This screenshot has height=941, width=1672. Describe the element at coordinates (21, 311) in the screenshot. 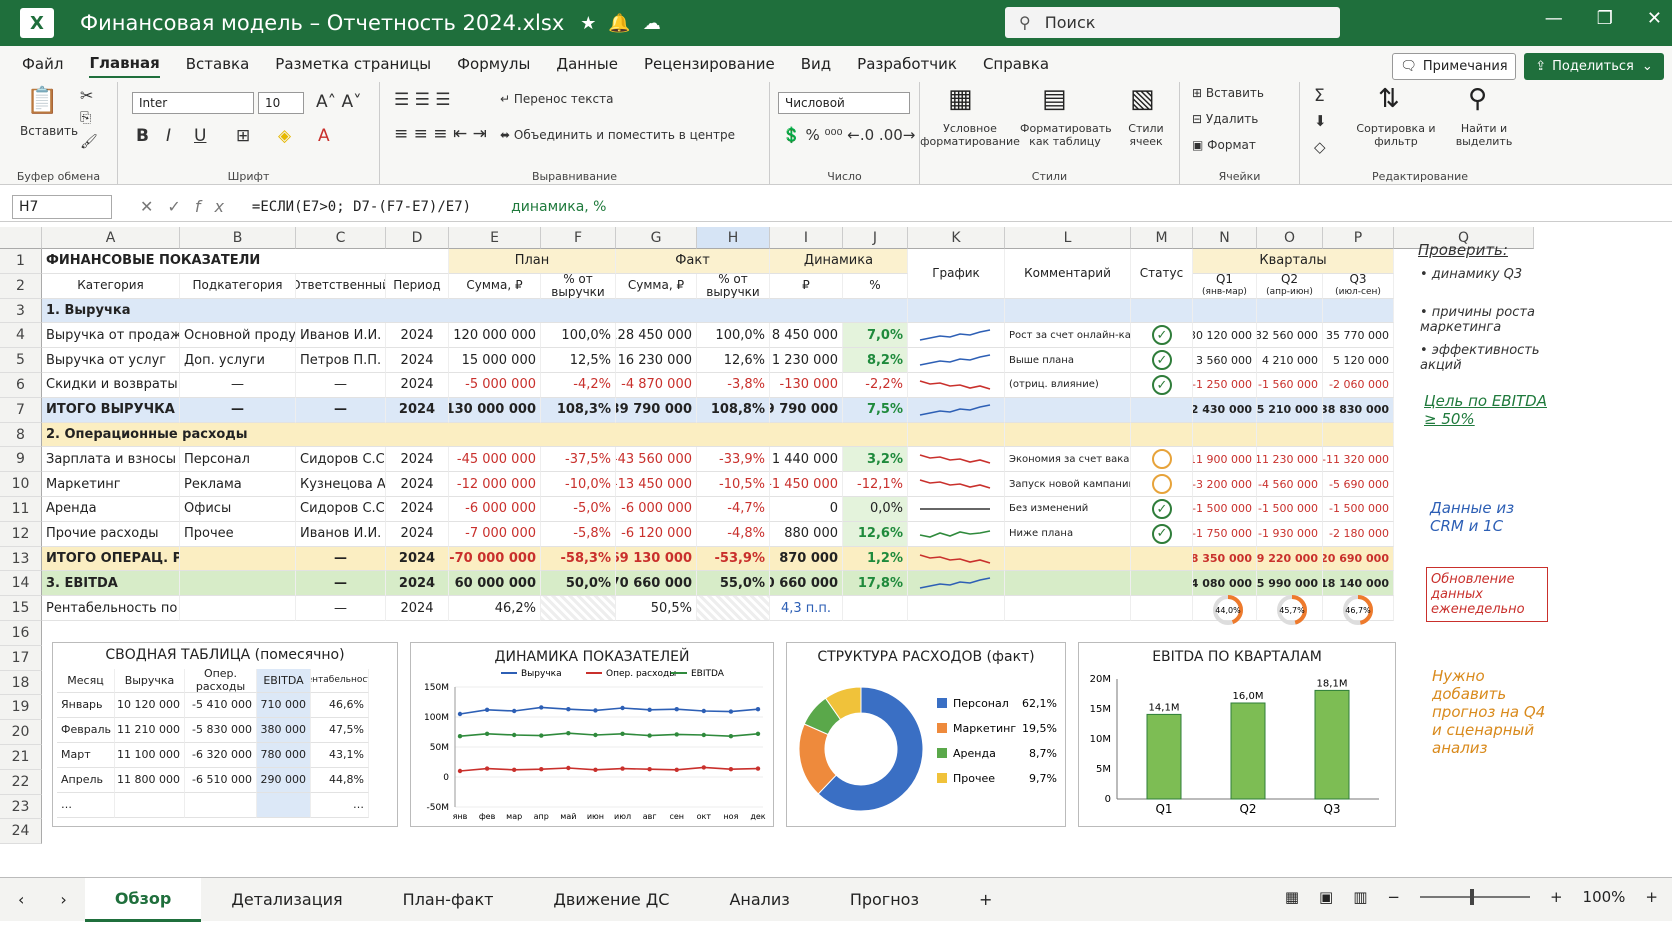

I see `row-header-3: 3` at that location.